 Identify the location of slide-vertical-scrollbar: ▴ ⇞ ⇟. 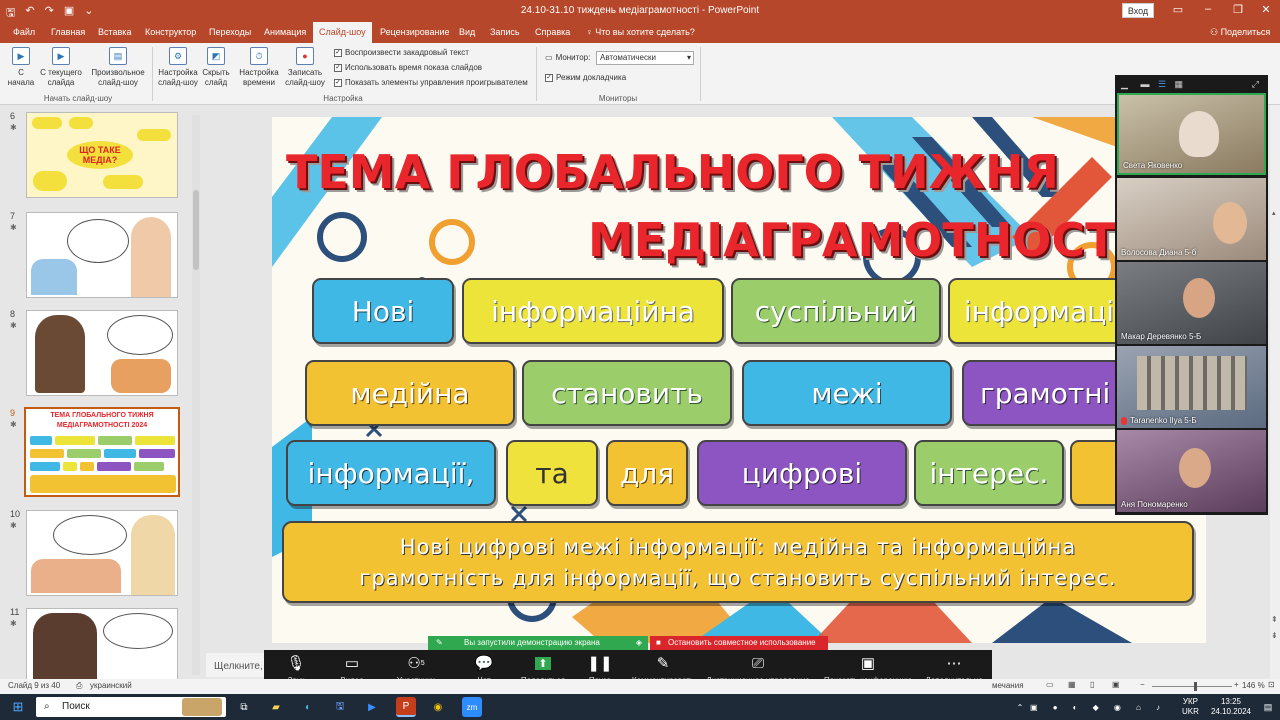
(1275, 392).